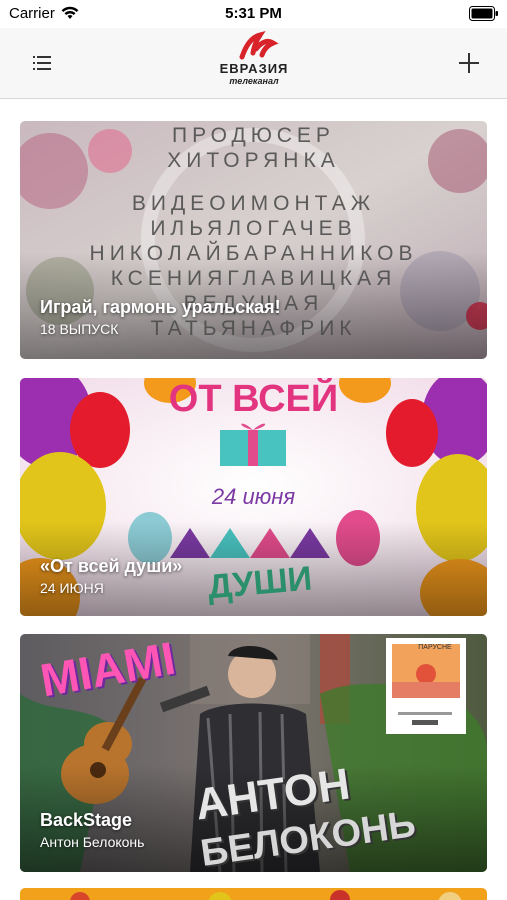  I want to click on nav-bar: ЕВРАЗИЯ телеканал, so click(253, 63).